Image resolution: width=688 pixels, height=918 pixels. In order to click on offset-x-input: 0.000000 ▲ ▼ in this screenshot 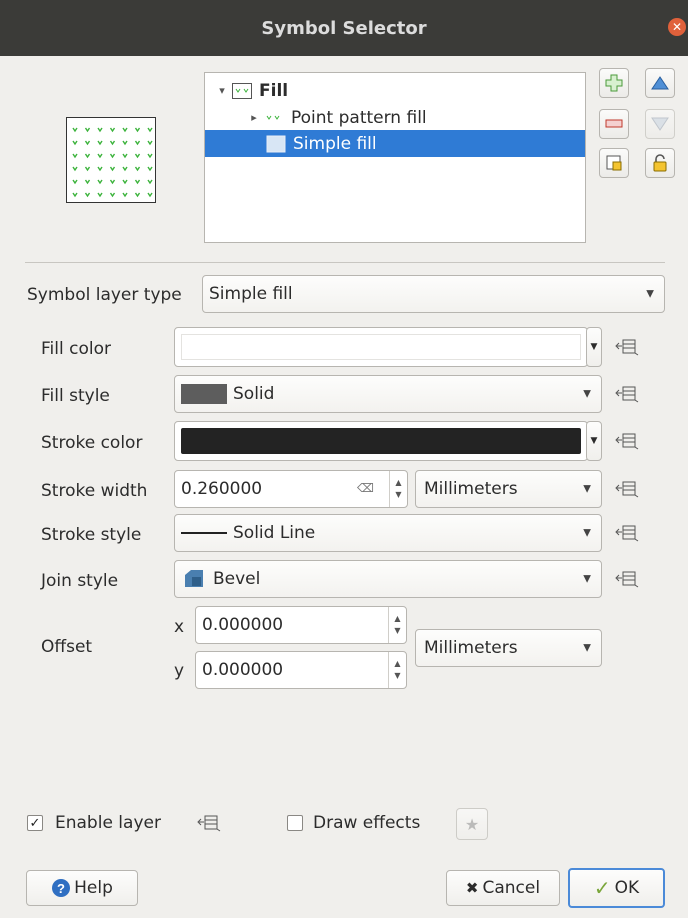, I will do `click(301, 625)`.